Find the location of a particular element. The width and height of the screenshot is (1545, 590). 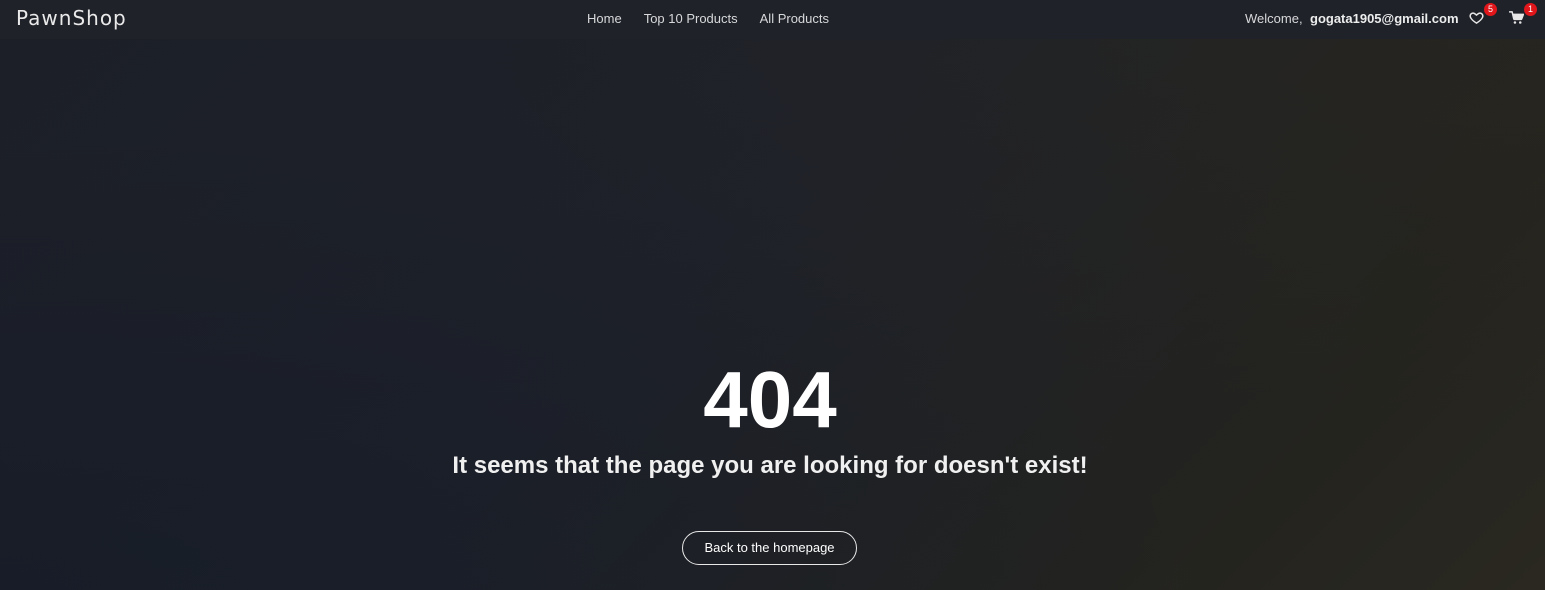

user-email: gogata1905@gmail.com is located at coordinates (1384, 18).